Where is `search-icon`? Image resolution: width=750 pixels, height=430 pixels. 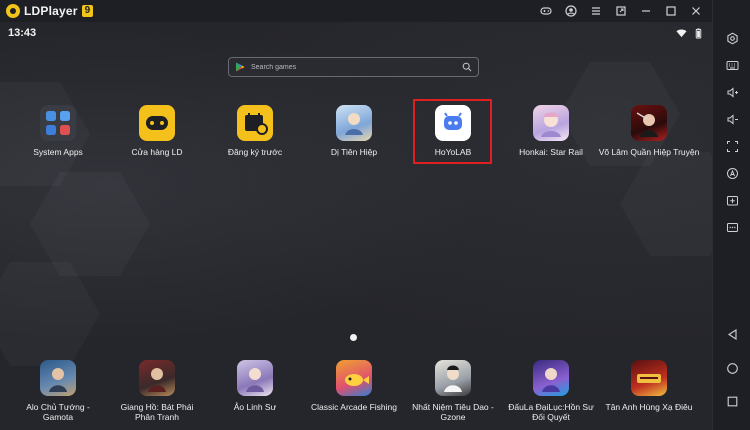 search-icon is located at coordinates (467, 67).